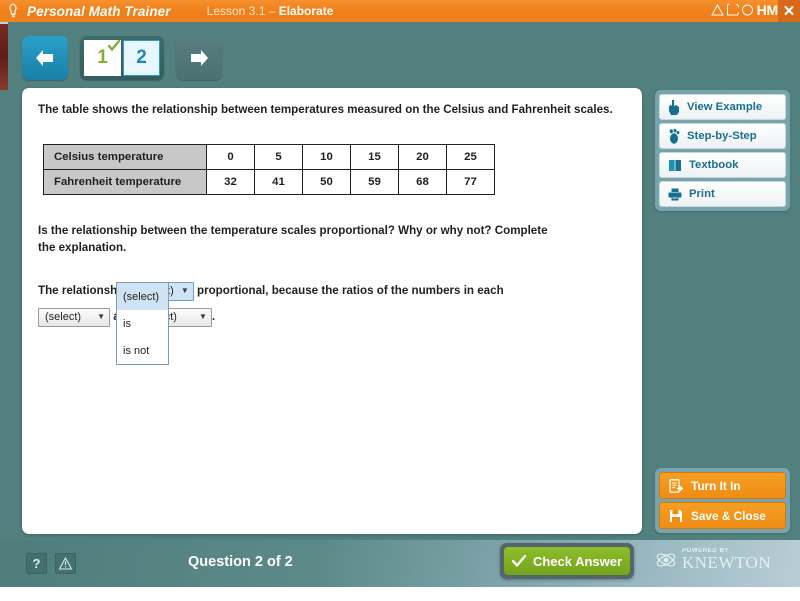 The width and height of the screenshot is (800, 601). I want to click on footprint-icon, so click(674, 136).